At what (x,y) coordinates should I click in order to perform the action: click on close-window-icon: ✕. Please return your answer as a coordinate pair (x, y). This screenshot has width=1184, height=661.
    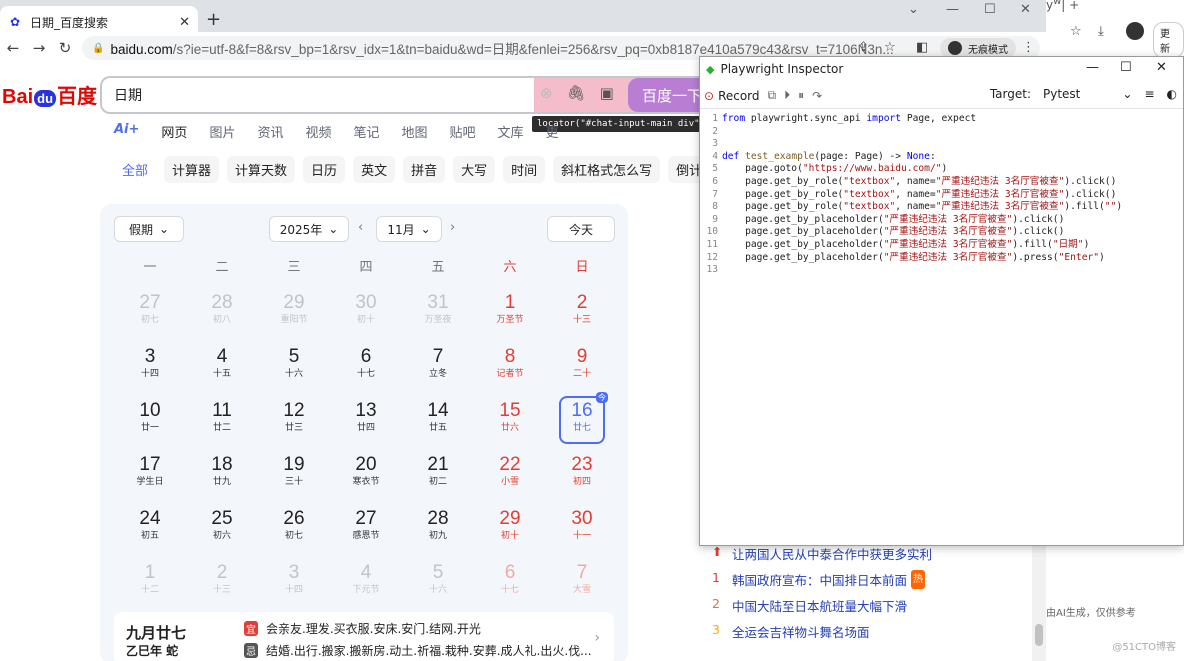
    Looking at the image, I should click on (1025, 9).